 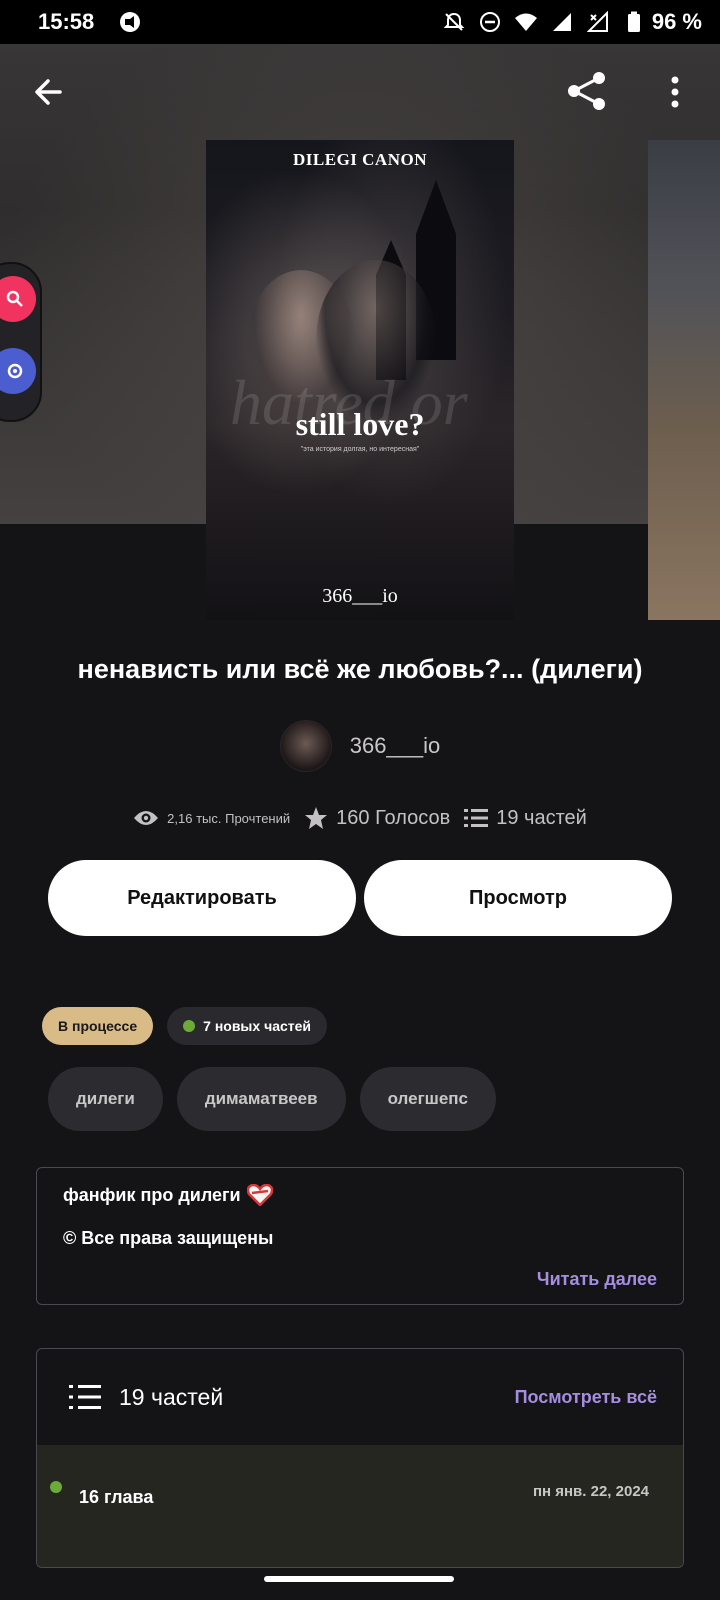 I want to click on next-cover-preview, so click(x=684, y=380).